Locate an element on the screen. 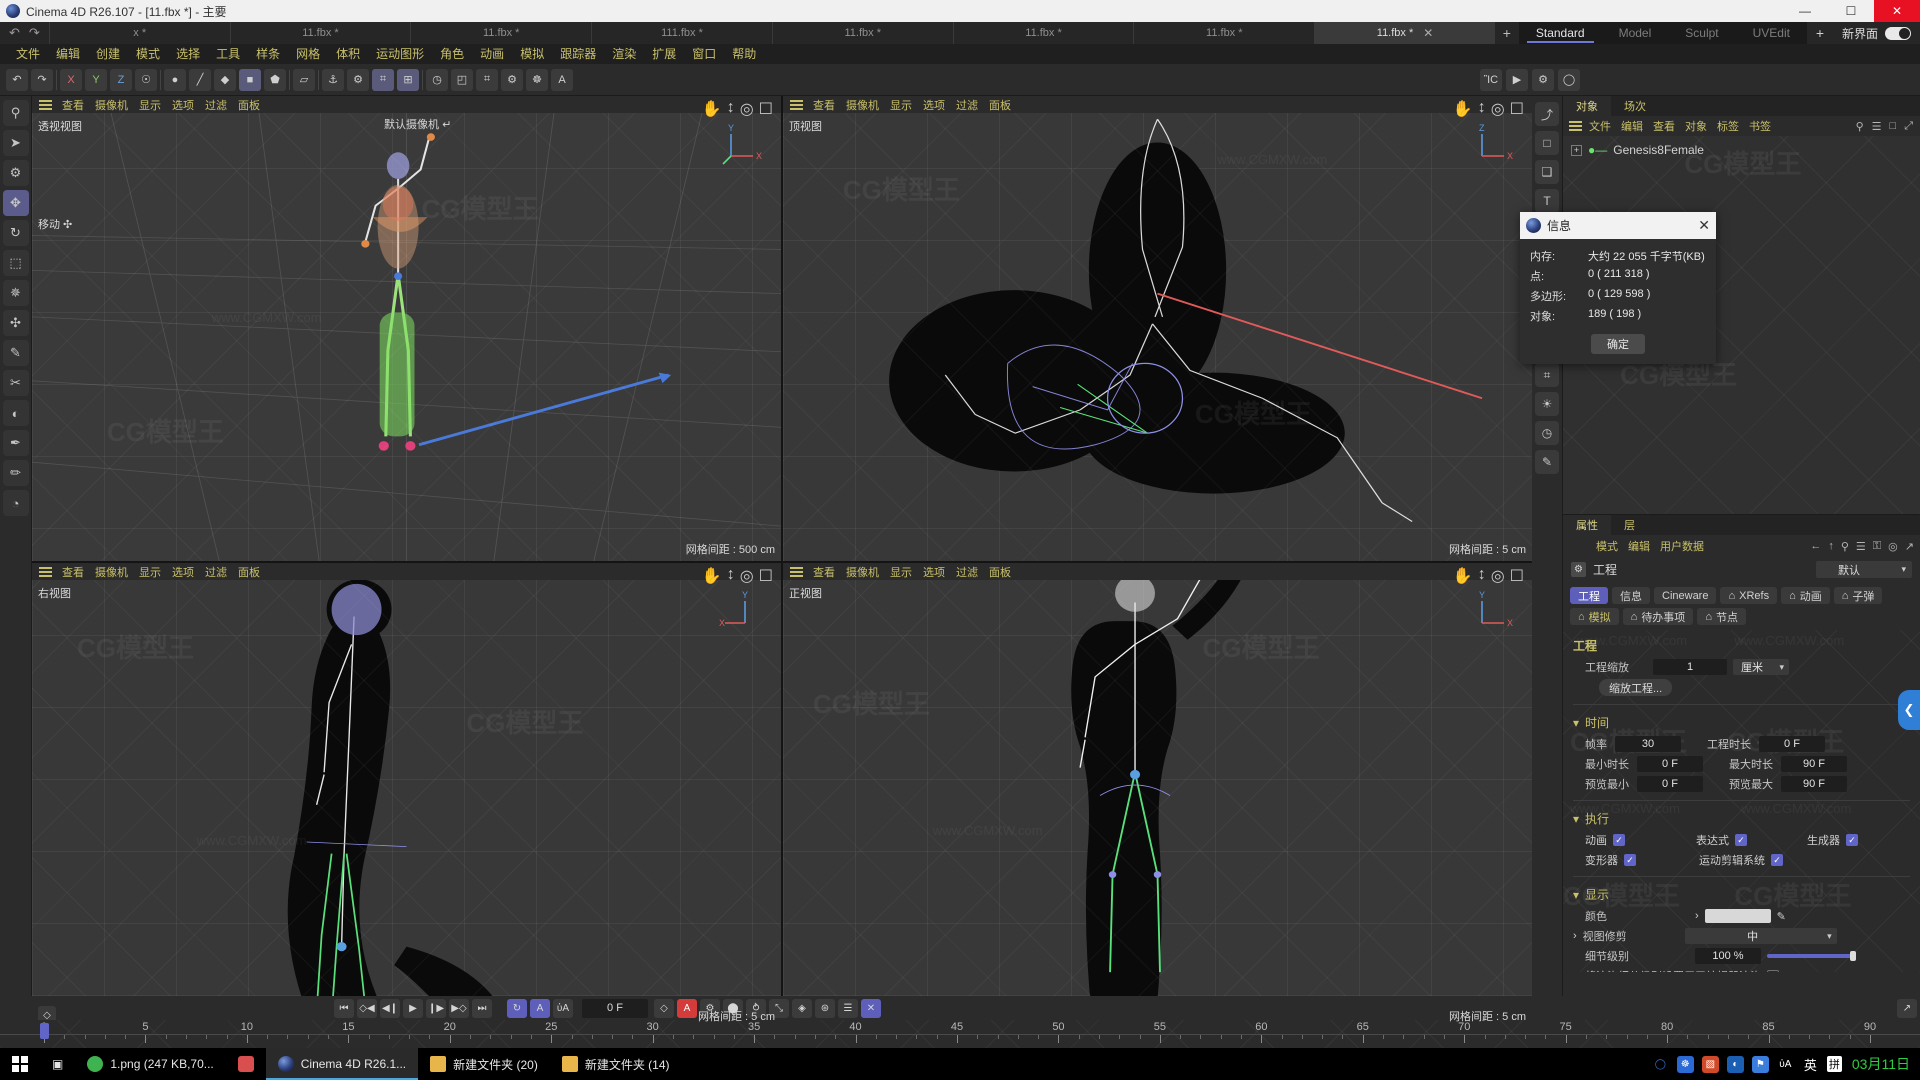 The height and width of the screenshot is (1080, 1920). viewport-menu-过滤: 过滤 is located at coordinates (216, 105).